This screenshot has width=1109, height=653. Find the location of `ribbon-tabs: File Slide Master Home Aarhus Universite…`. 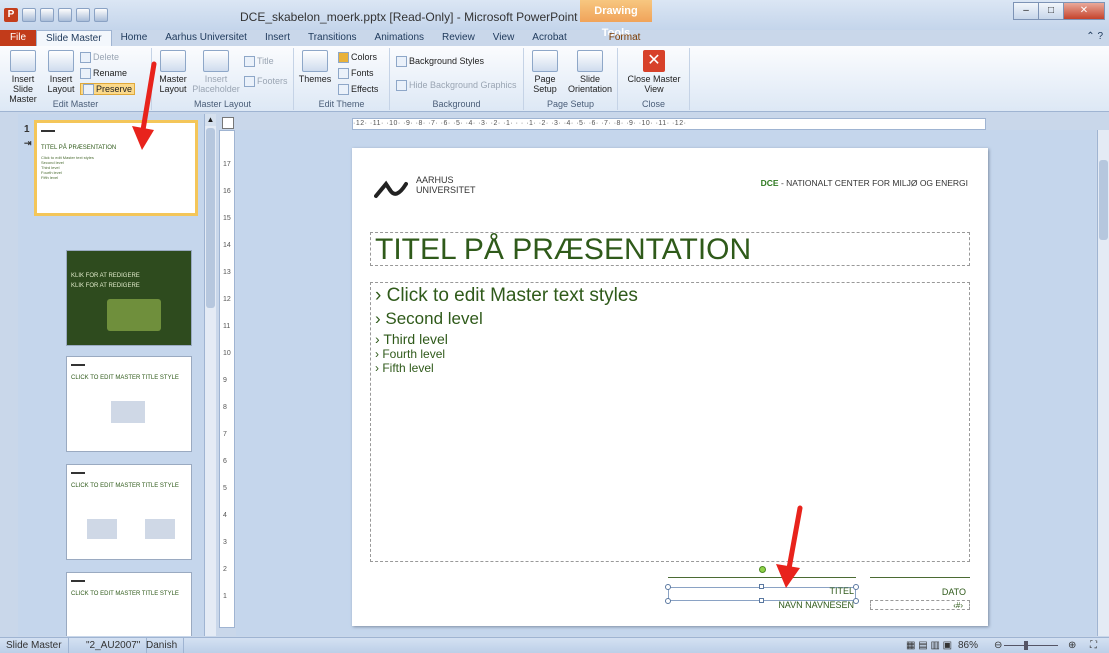

ribbon-tabs: File Slide Master Home Aarhus Universite… is located at coordinates (554, 38).